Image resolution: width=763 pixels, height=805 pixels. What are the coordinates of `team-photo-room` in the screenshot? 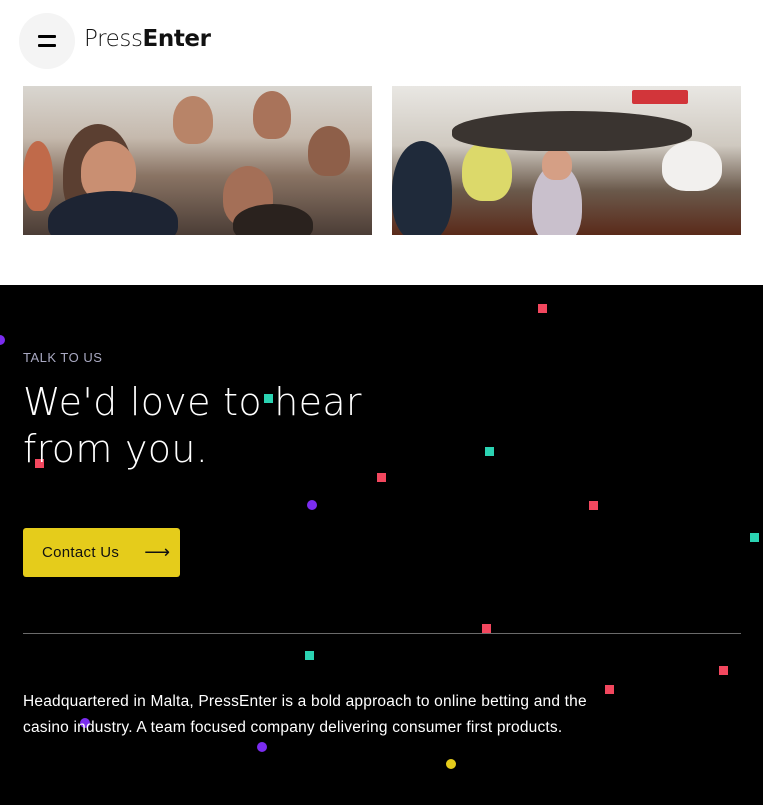 It's located at (566, 160).